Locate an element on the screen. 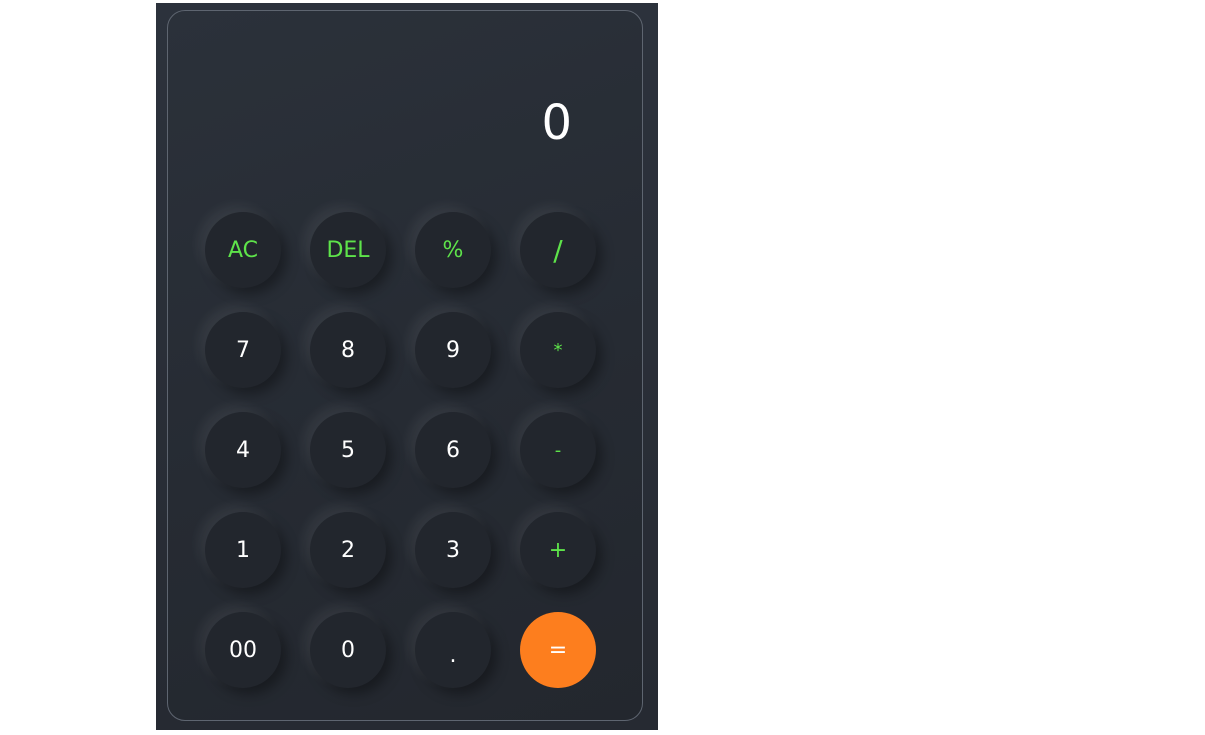  plus-button: + is located at coordinates (558, 550).